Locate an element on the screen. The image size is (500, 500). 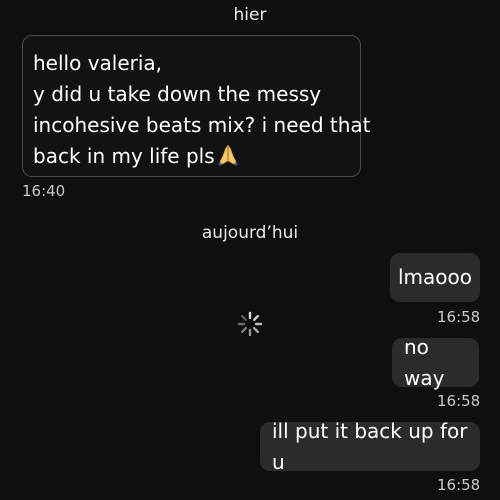
outgoing-message-bubble: lmaooo is located at coordinates (435, 277).